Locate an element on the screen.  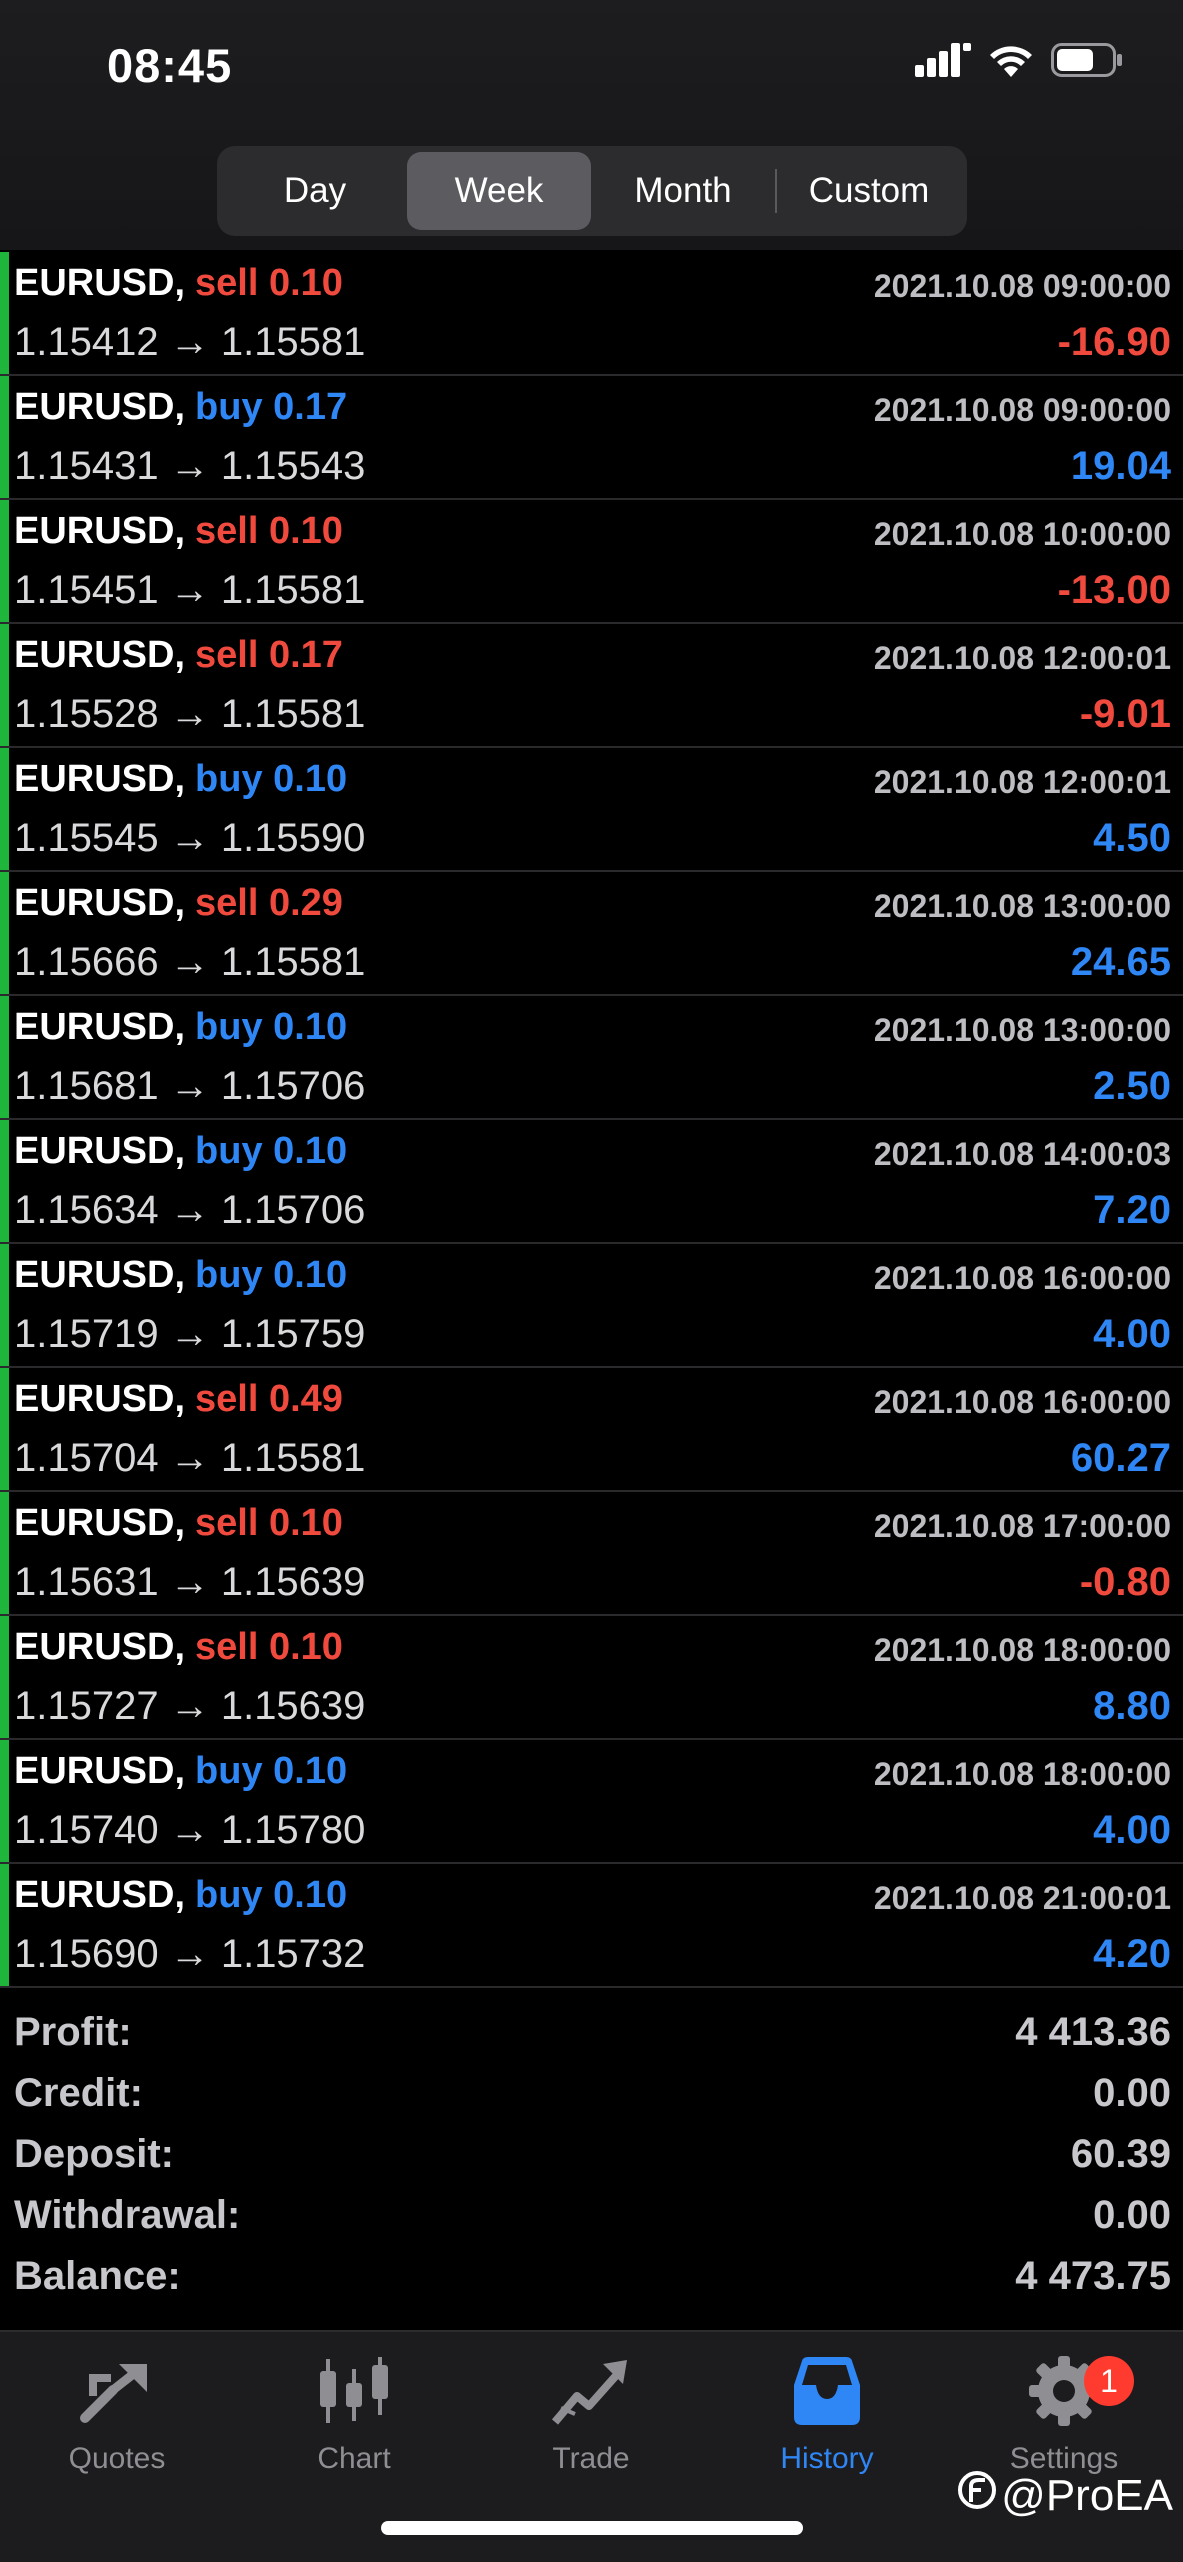
deal-time: 2021.10.08 21:00:01 is located at coordinates (1022, 1898).